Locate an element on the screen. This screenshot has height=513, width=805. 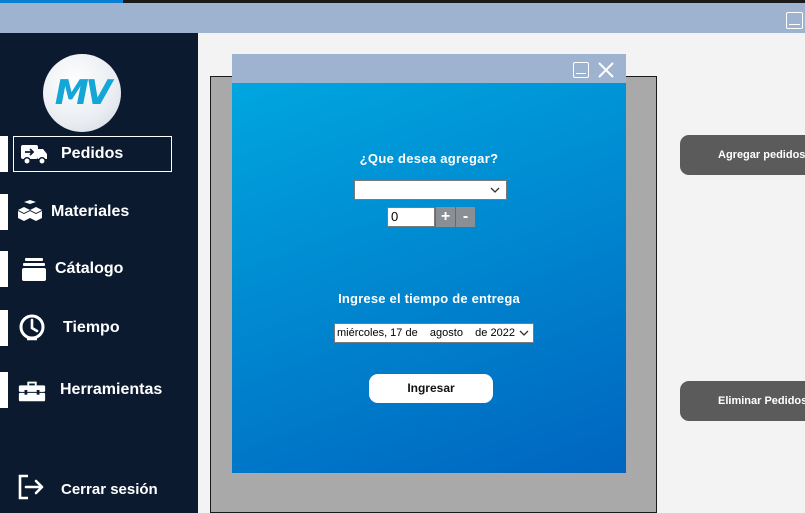
sidebar-item-catalogo: Cátalogo is located at coordinates (99, 269).